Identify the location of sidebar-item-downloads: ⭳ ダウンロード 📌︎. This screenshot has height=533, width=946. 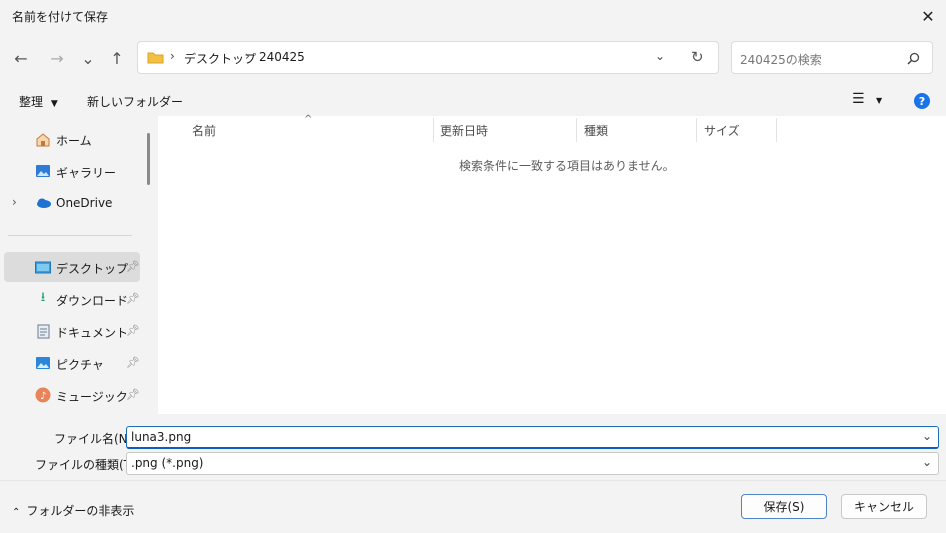
(72, 299).